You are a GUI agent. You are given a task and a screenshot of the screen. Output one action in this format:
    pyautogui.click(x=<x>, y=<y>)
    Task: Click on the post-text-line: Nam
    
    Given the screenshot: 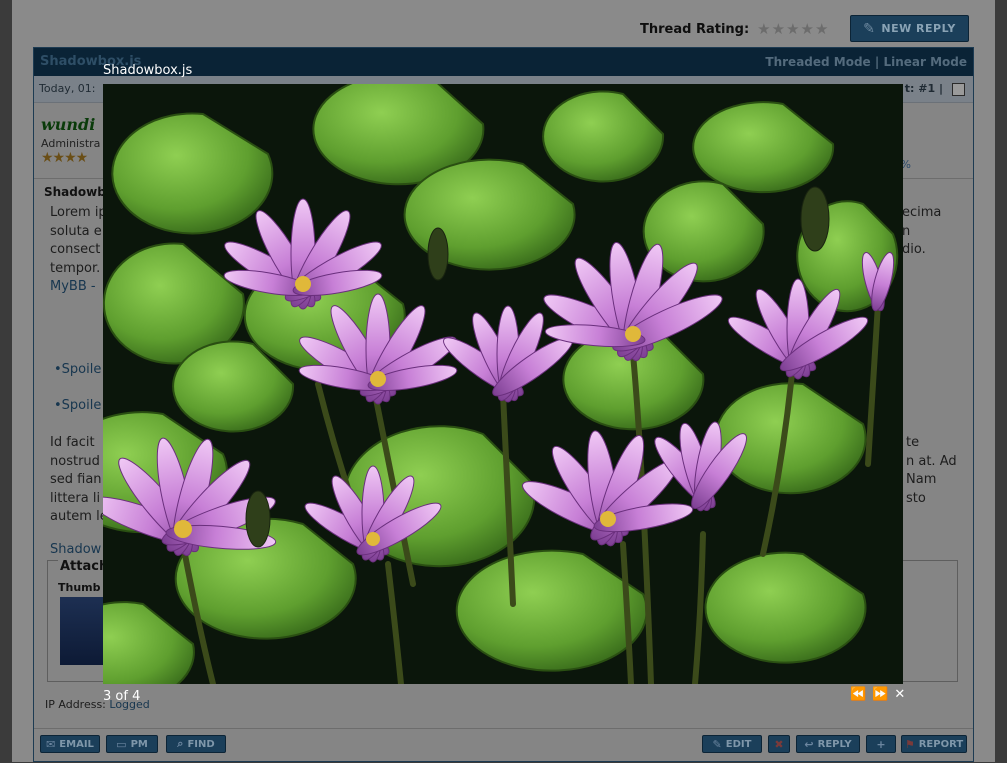 What is the action you would take?
    pyautogui.click(x=921, y=479)
    